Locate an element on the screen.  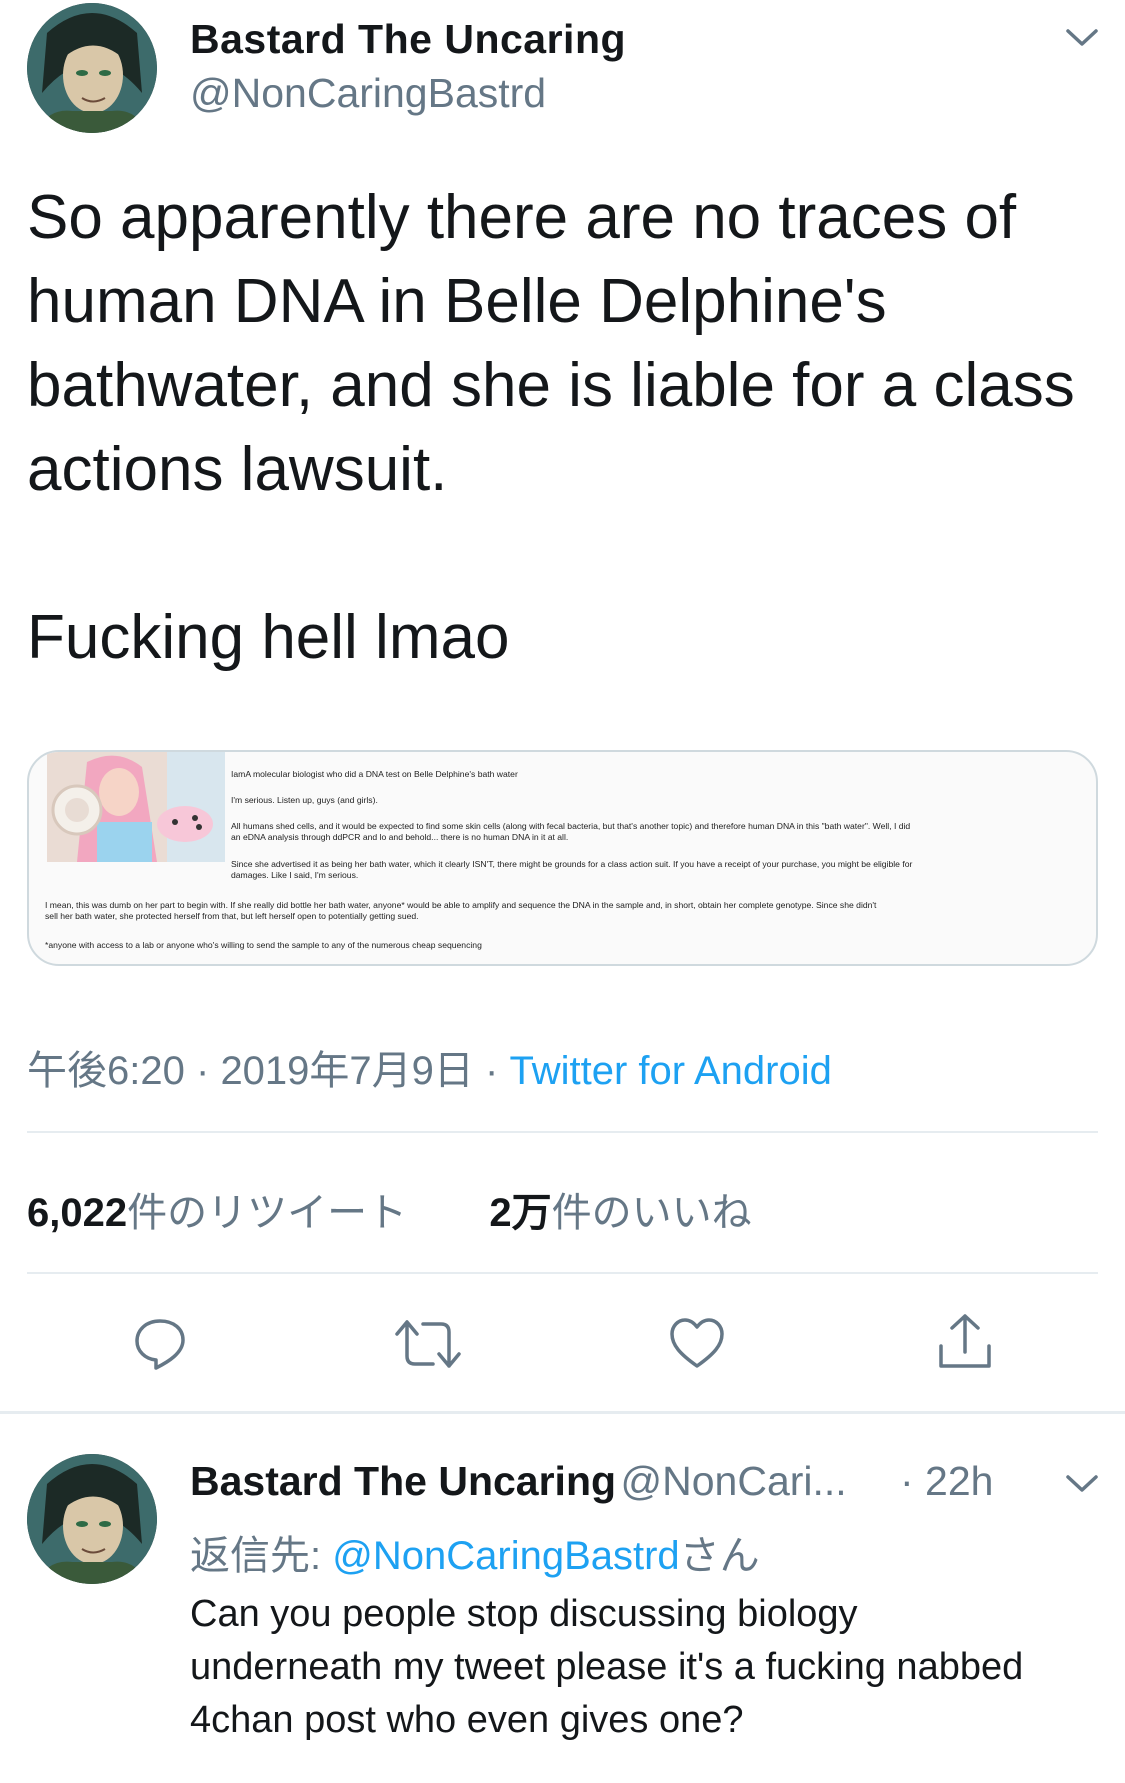
reply-prefix: 返信先: is located at coordinates (256, 1556).